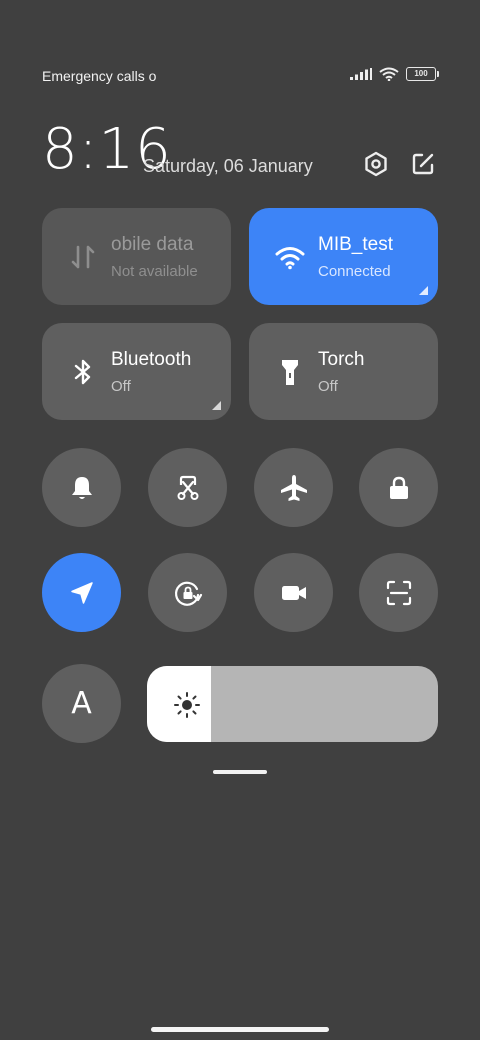 This screenshot has height=1040, width=480. What do you see at coordinates (228, 166) in the screenshot?
I see `date-label: Saturday, 06 January` at bounding box center [228, 166].